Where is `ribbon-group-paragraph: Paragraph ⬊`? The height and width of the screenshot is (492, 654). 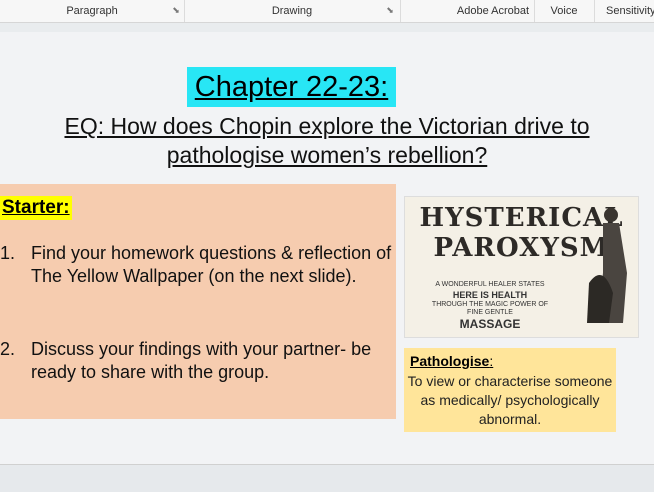
ribbon-group-paragraph: Paragraph ⬊ is located at coordinates (92, 11).